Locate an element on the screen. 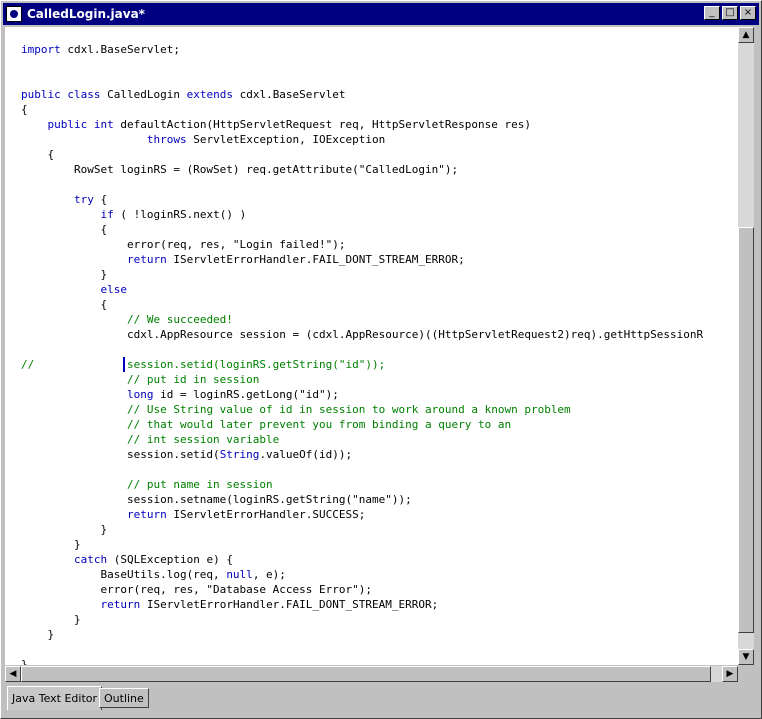 The height and width of the screenshot is (719, 762). code-line: session.setid(String.valueOf(id)); is located at coordinates (186, 454).